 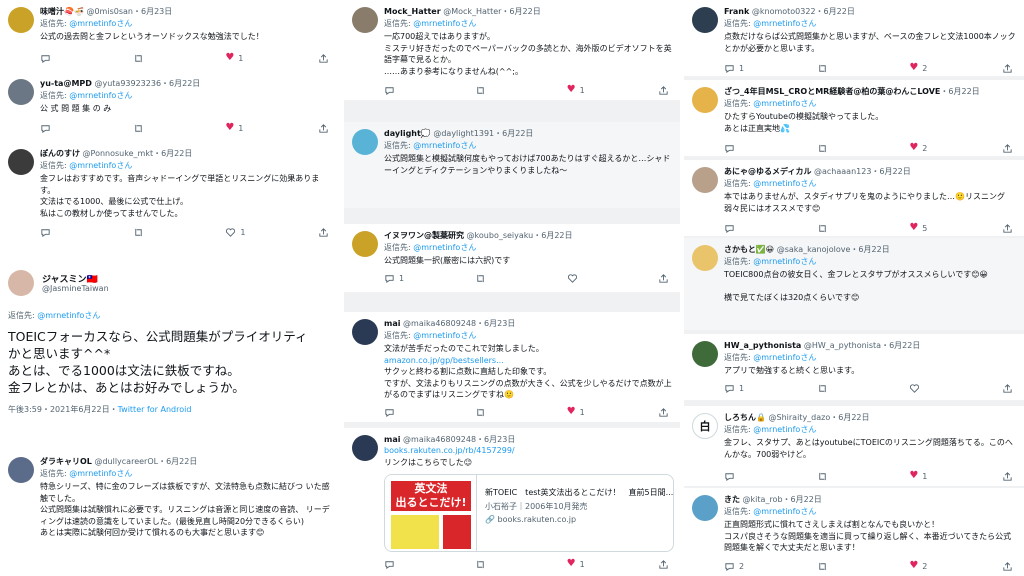 I want to click on like-button: ♥ 5, so click(x=944, y=228).